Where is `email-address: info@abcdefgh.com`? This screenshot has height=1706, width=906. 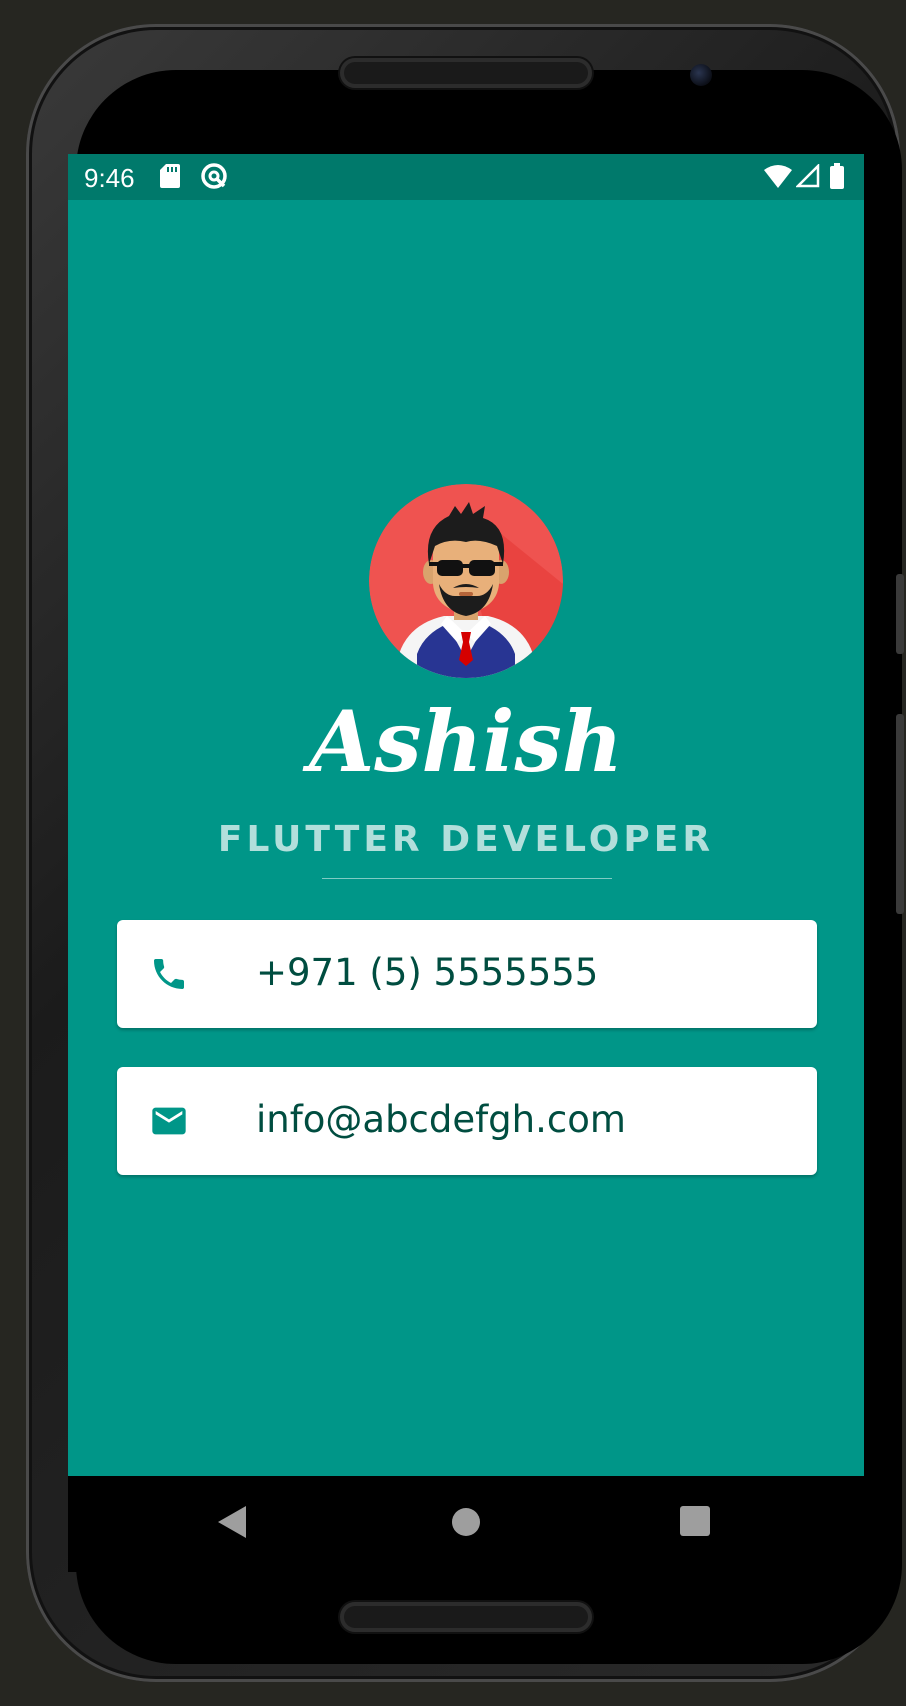
email-address: info@abcdefgh.com is located at coordinates (441, 1119).